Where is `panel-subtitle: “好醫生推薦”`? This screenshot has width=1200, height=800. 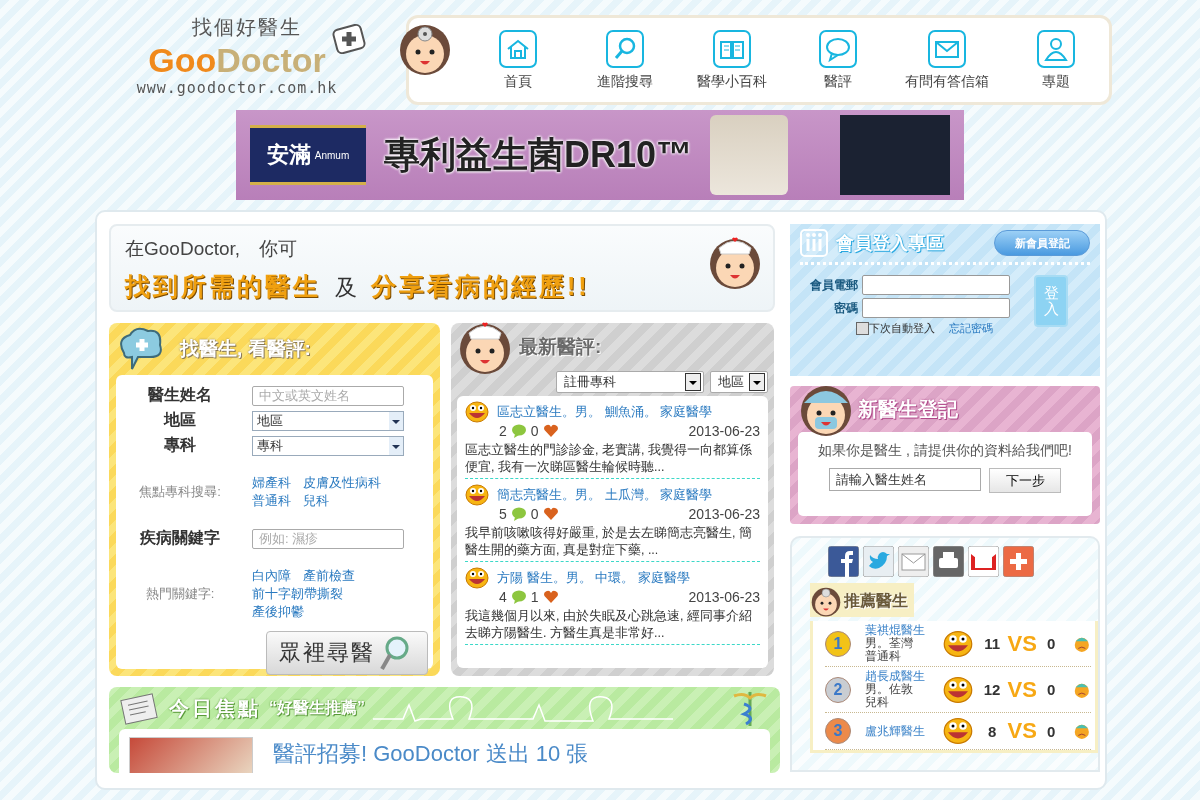 panel-subtitle: “好醫生推薦” is located at coordinates (317, 707).